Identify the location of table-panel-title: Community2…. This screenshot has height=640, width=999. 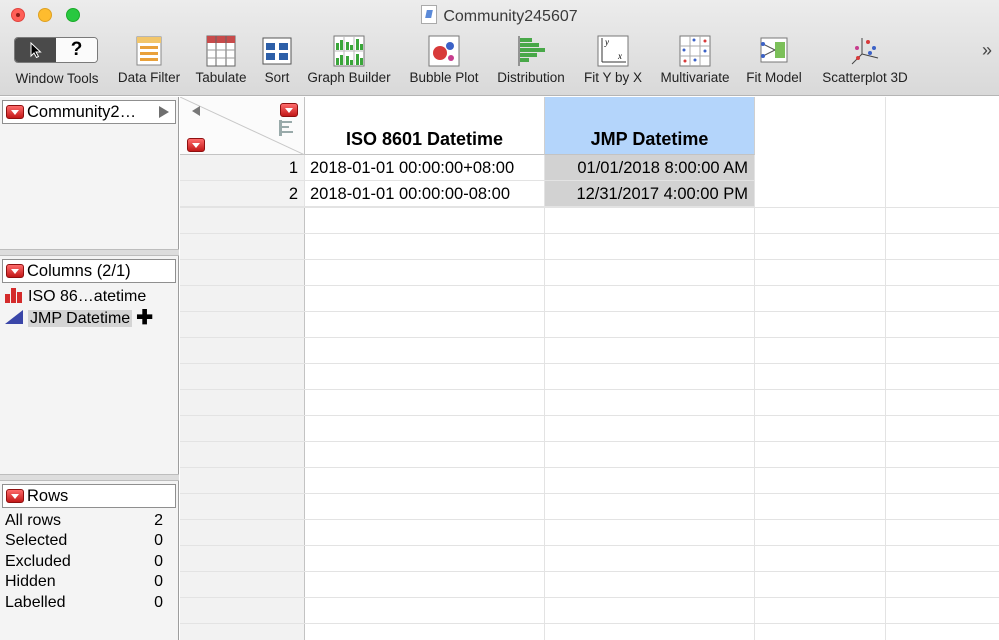
(82, 112).